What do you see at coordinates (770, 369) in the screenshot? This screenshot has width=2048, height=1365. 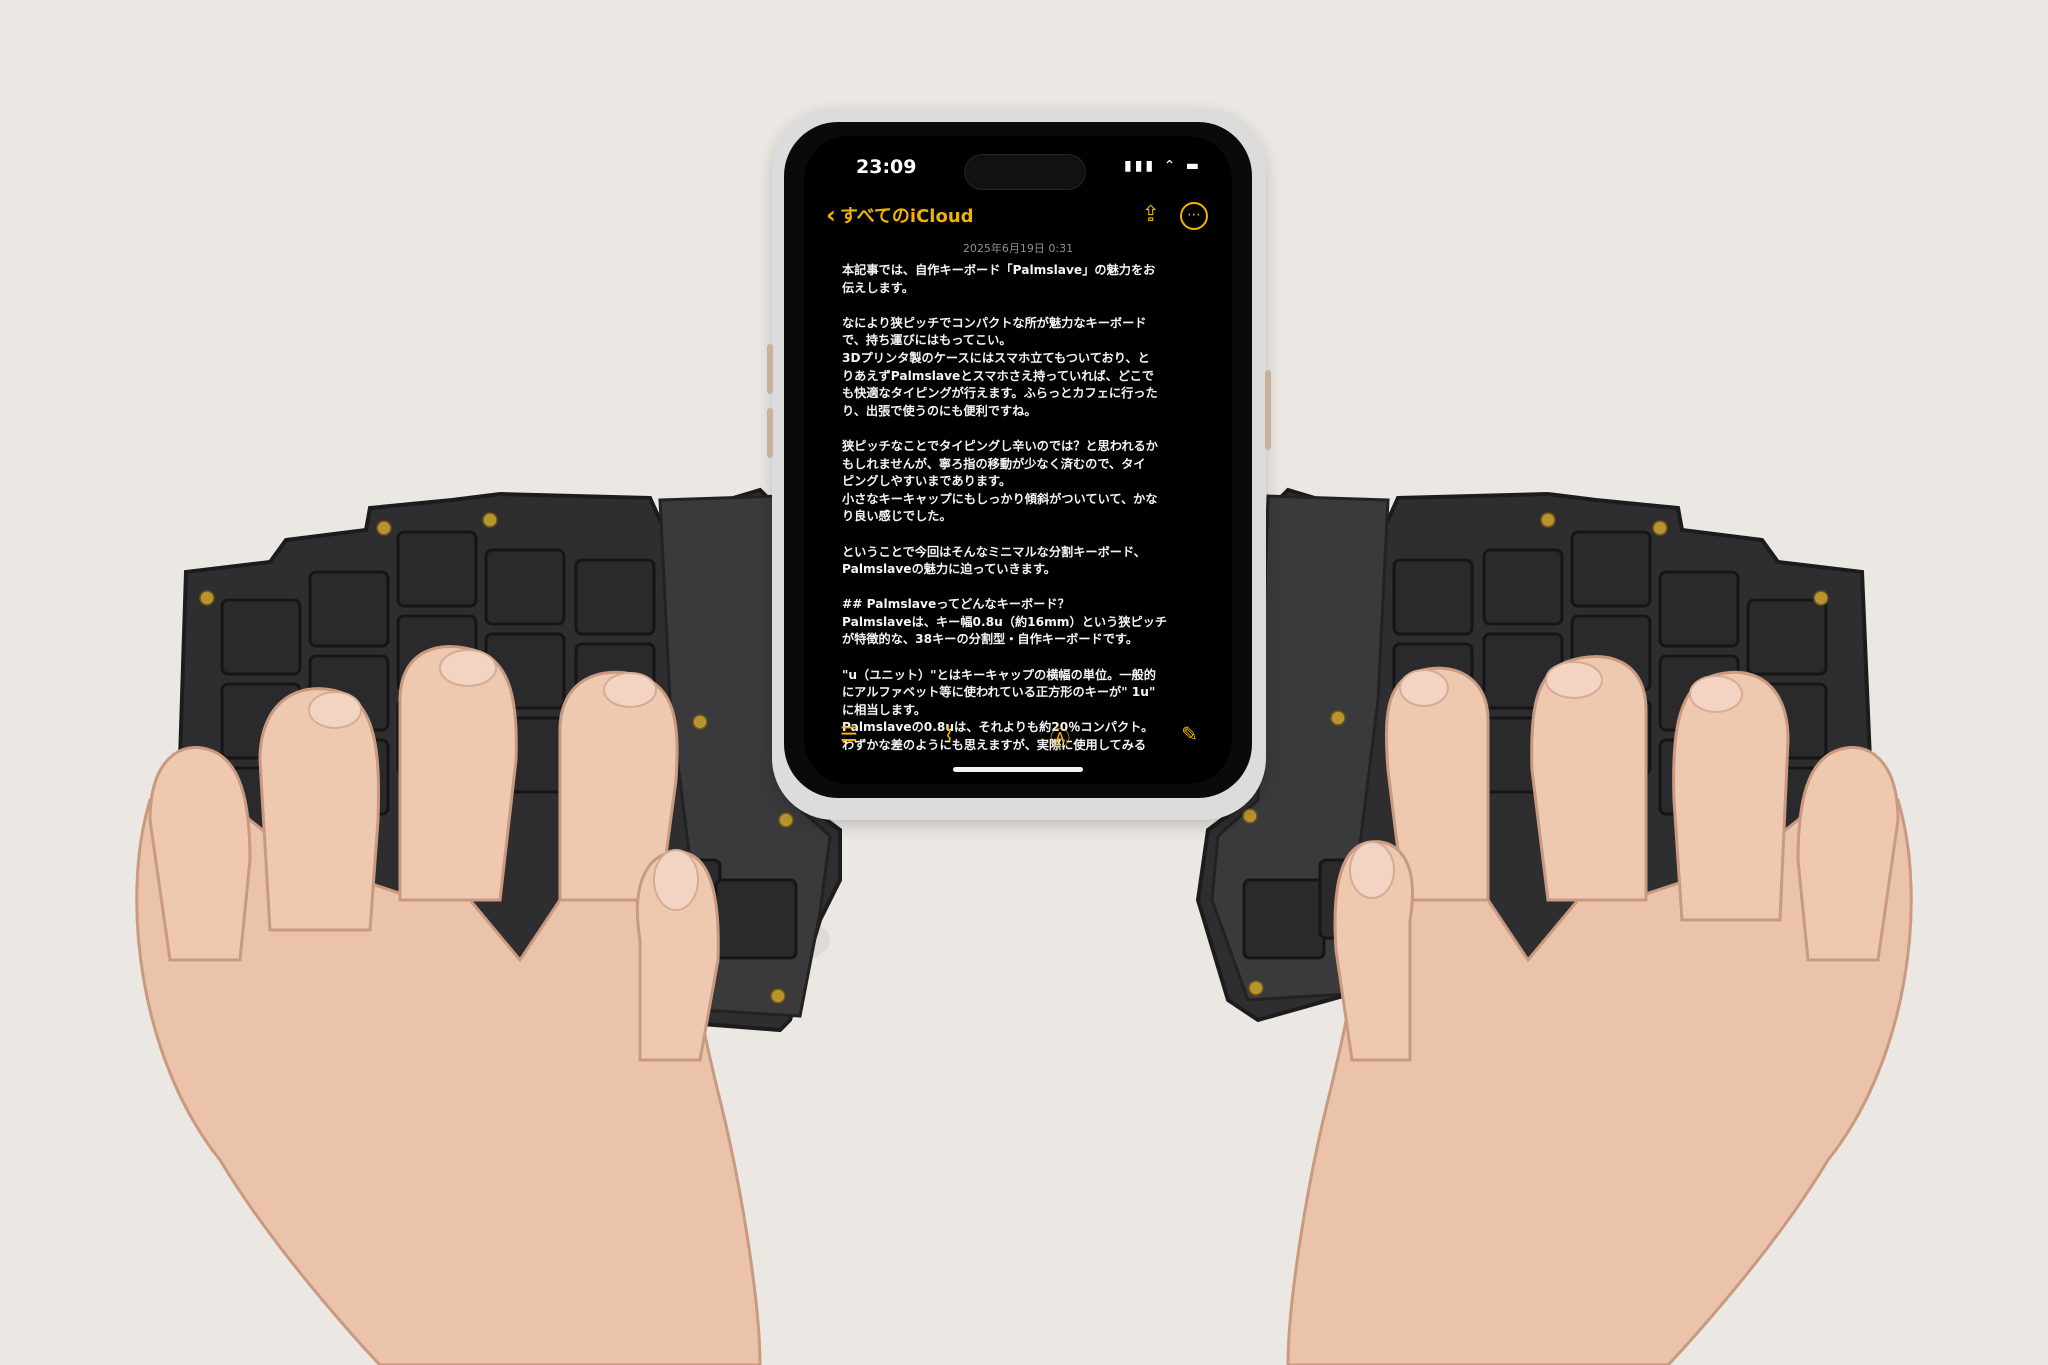 I see `volume-up-button` at bounding box center [770, 369].